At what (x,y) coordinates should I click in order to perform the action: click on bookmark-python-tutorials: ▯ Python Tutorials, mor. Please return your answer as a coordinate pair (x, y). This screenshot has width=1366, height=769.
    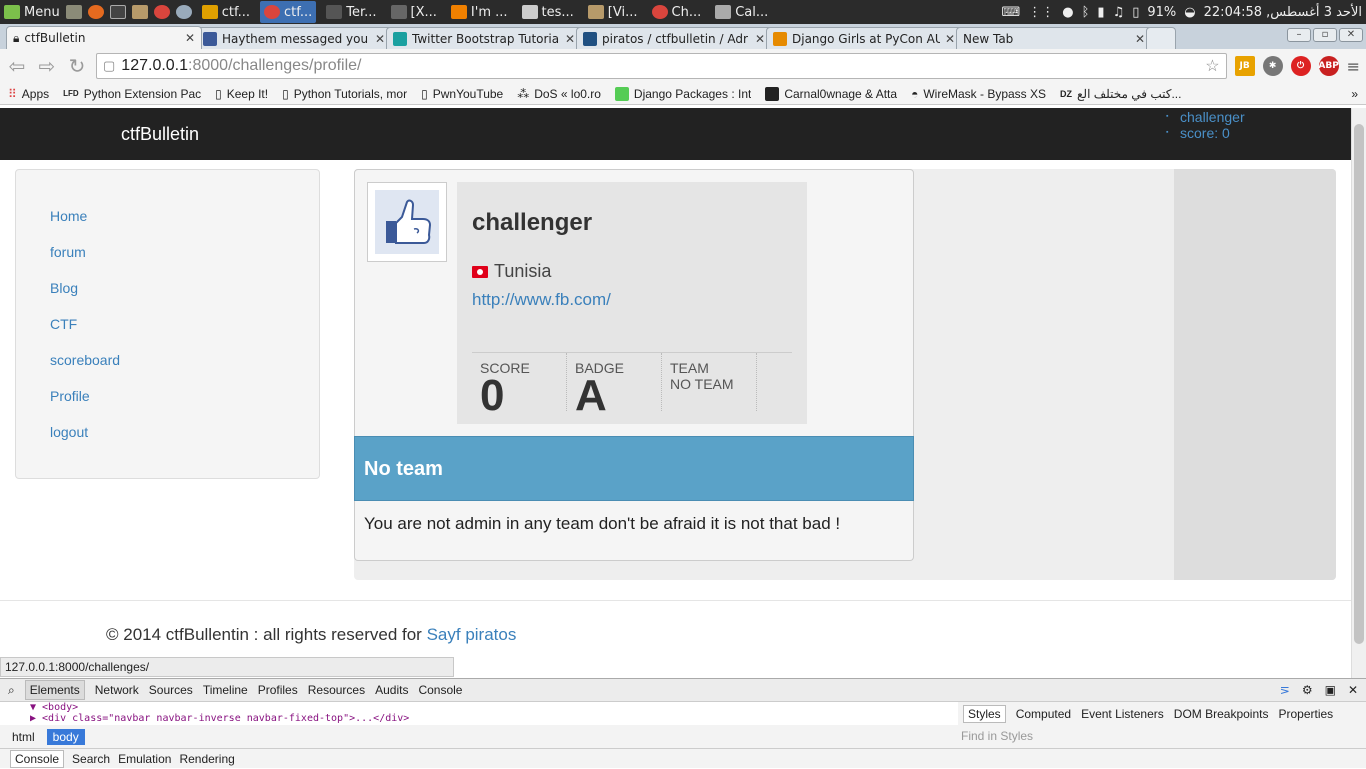
    Looking at the image, I should click on (344, 94).